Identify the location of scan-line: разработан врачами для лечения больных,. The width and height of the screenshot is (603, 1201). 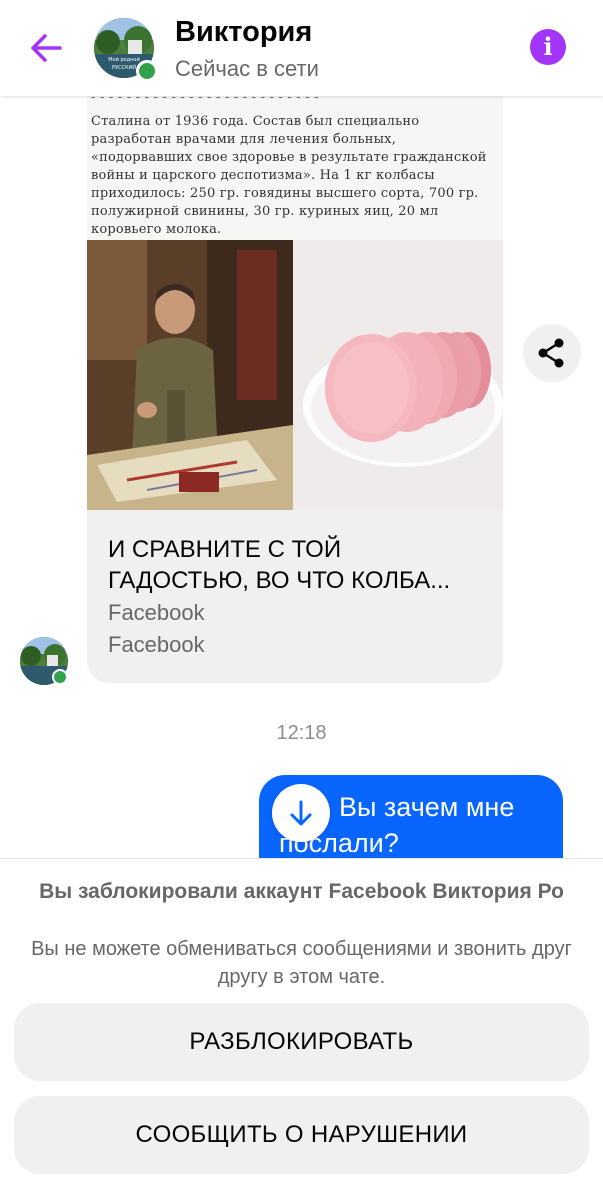
(244, 139).